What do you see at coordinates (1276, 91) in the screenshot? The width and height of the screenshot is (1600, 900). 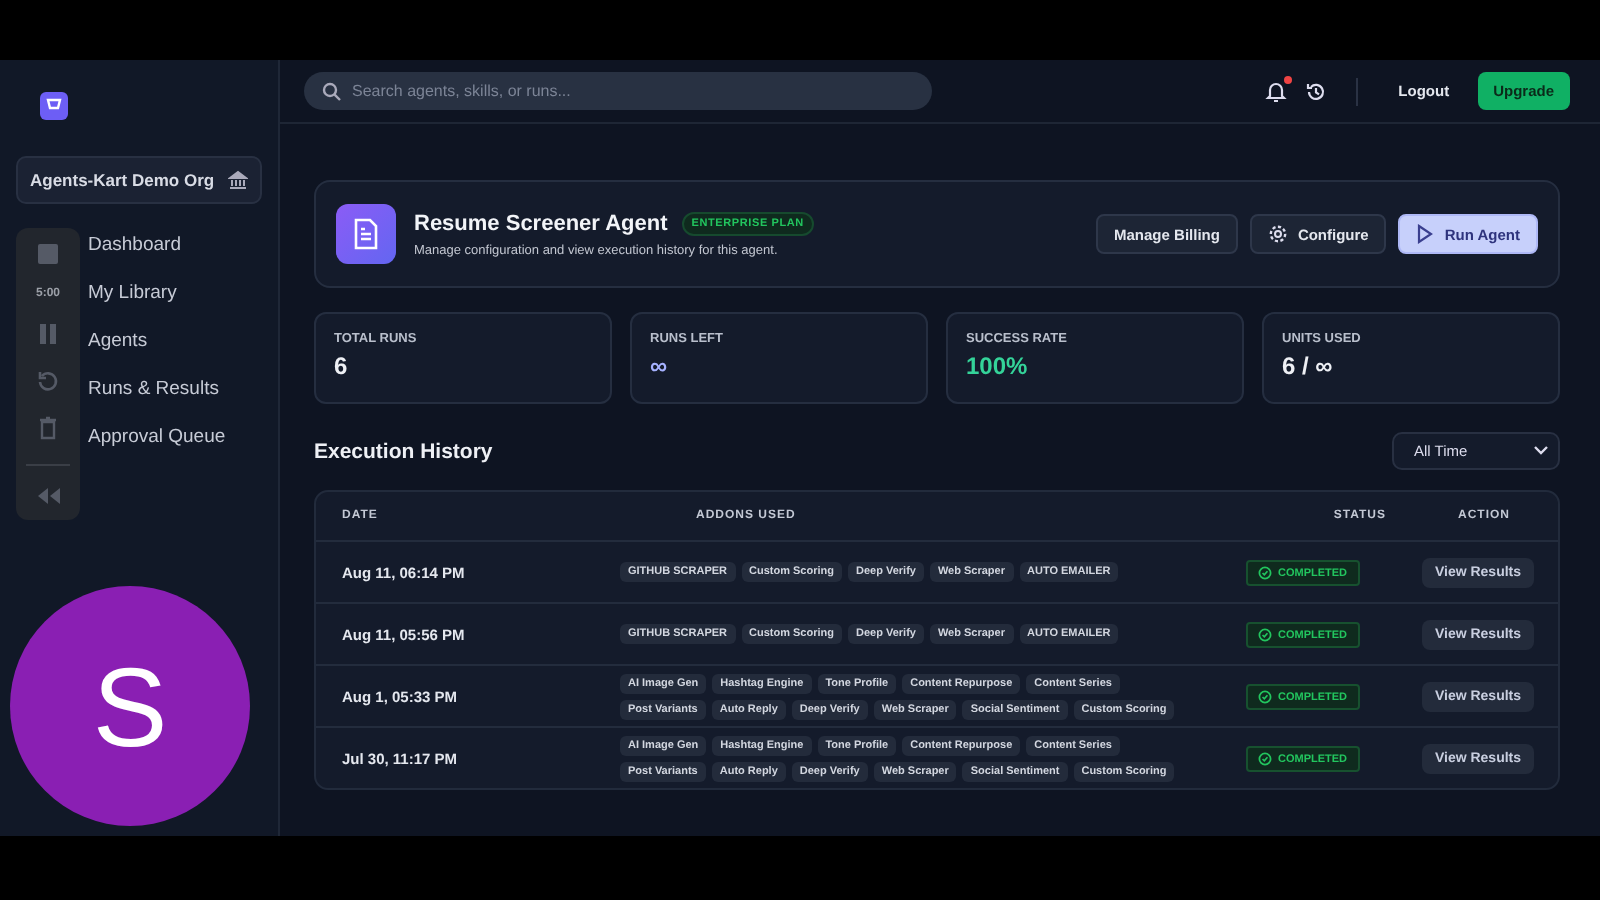 I see `bell-icon` at bounding box center [1276, 91].